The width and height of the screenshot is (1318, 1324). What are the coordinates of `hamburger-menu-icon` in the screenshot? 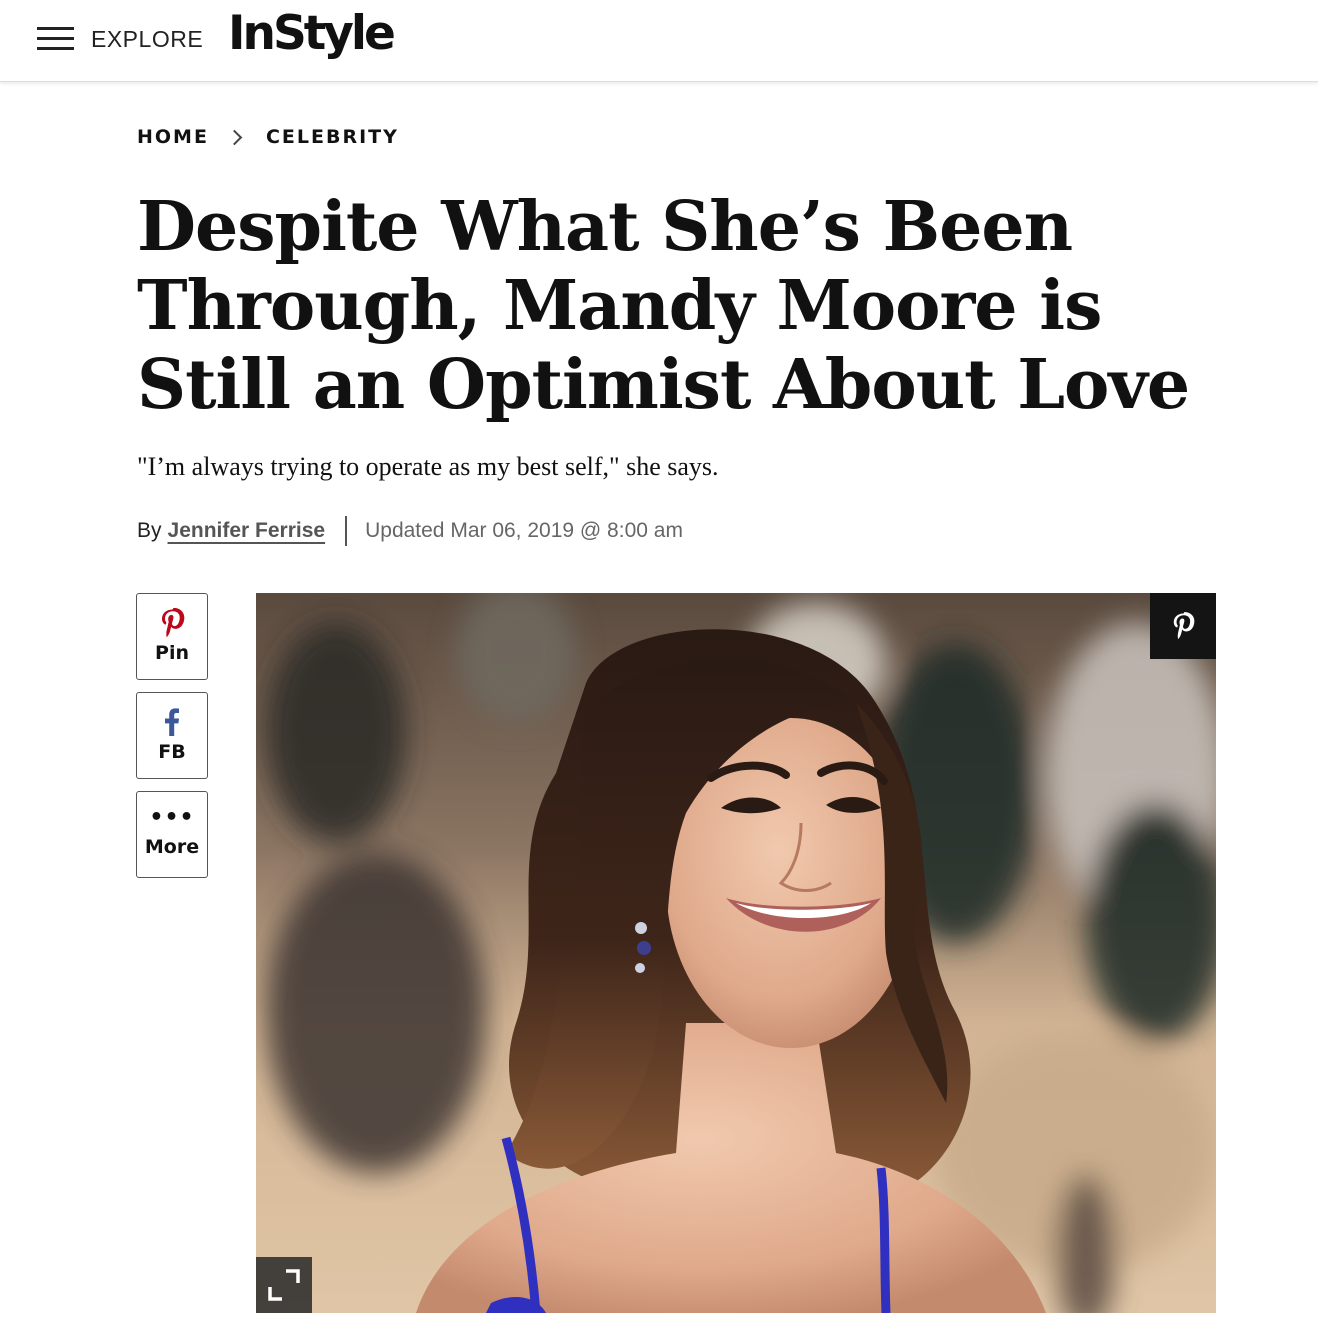 It's located at (55, 38).